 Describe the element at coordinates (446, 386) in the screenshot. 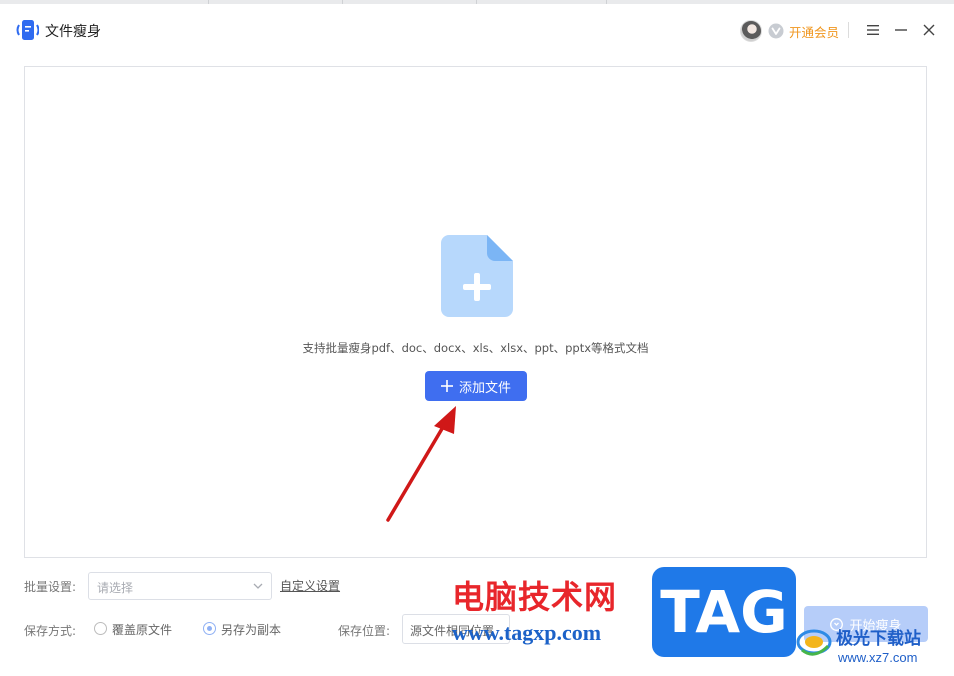

I see `plus-icon` at that location.